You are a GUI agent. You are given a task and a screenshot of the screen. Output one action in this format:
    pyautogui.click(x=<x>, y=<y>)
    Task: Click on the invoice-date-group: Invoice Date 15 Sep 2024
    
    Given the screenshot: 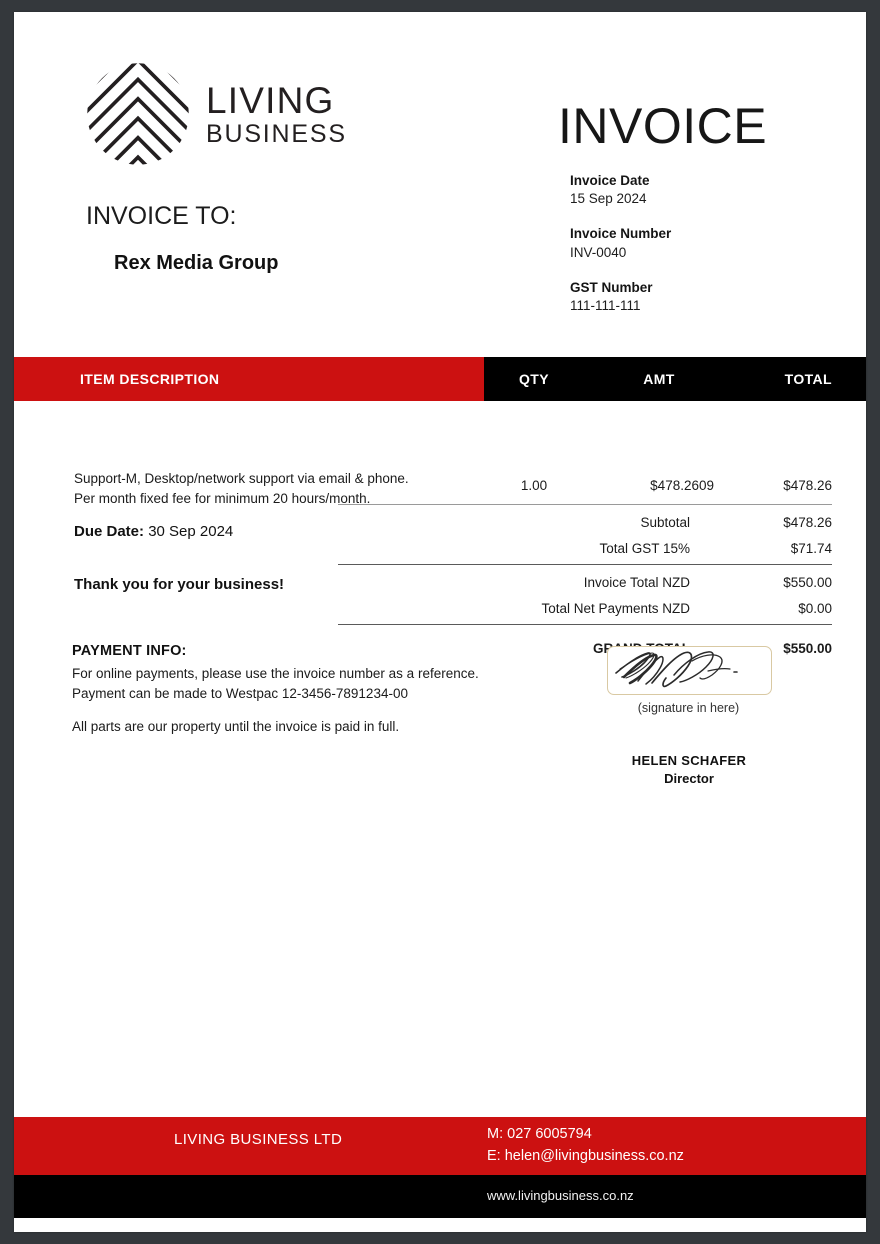 What is the action you would take?
    pyautogui.click(x=710, y=190)
    